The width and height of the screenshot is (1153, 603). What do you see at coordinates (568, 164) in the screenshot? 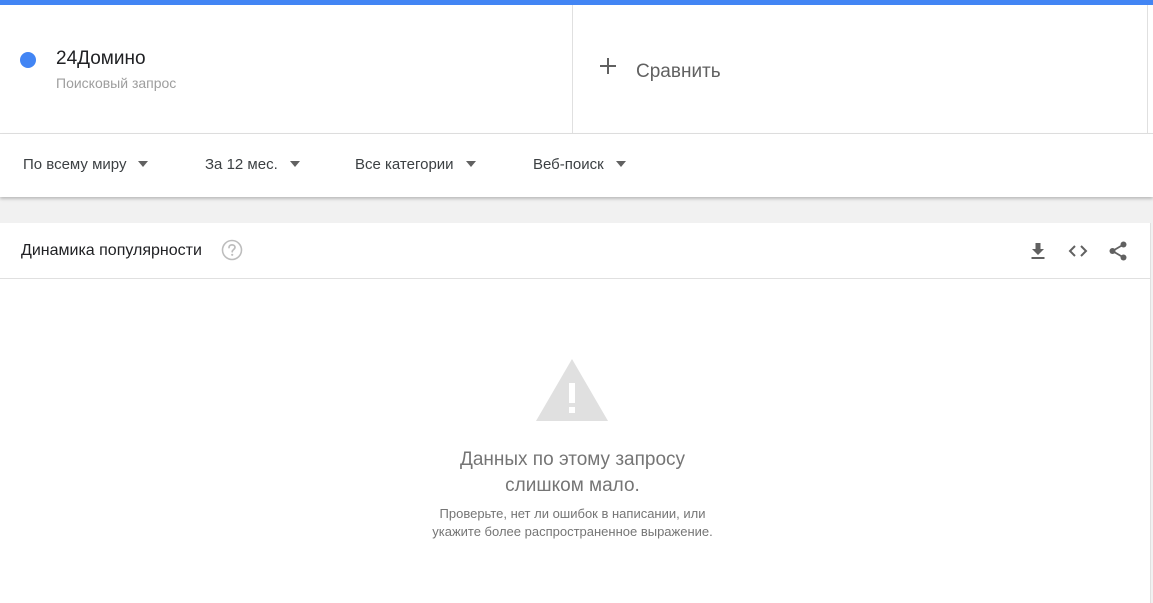
I see `search-type-label: Веб-поиск` at bounding box center [568, 164].